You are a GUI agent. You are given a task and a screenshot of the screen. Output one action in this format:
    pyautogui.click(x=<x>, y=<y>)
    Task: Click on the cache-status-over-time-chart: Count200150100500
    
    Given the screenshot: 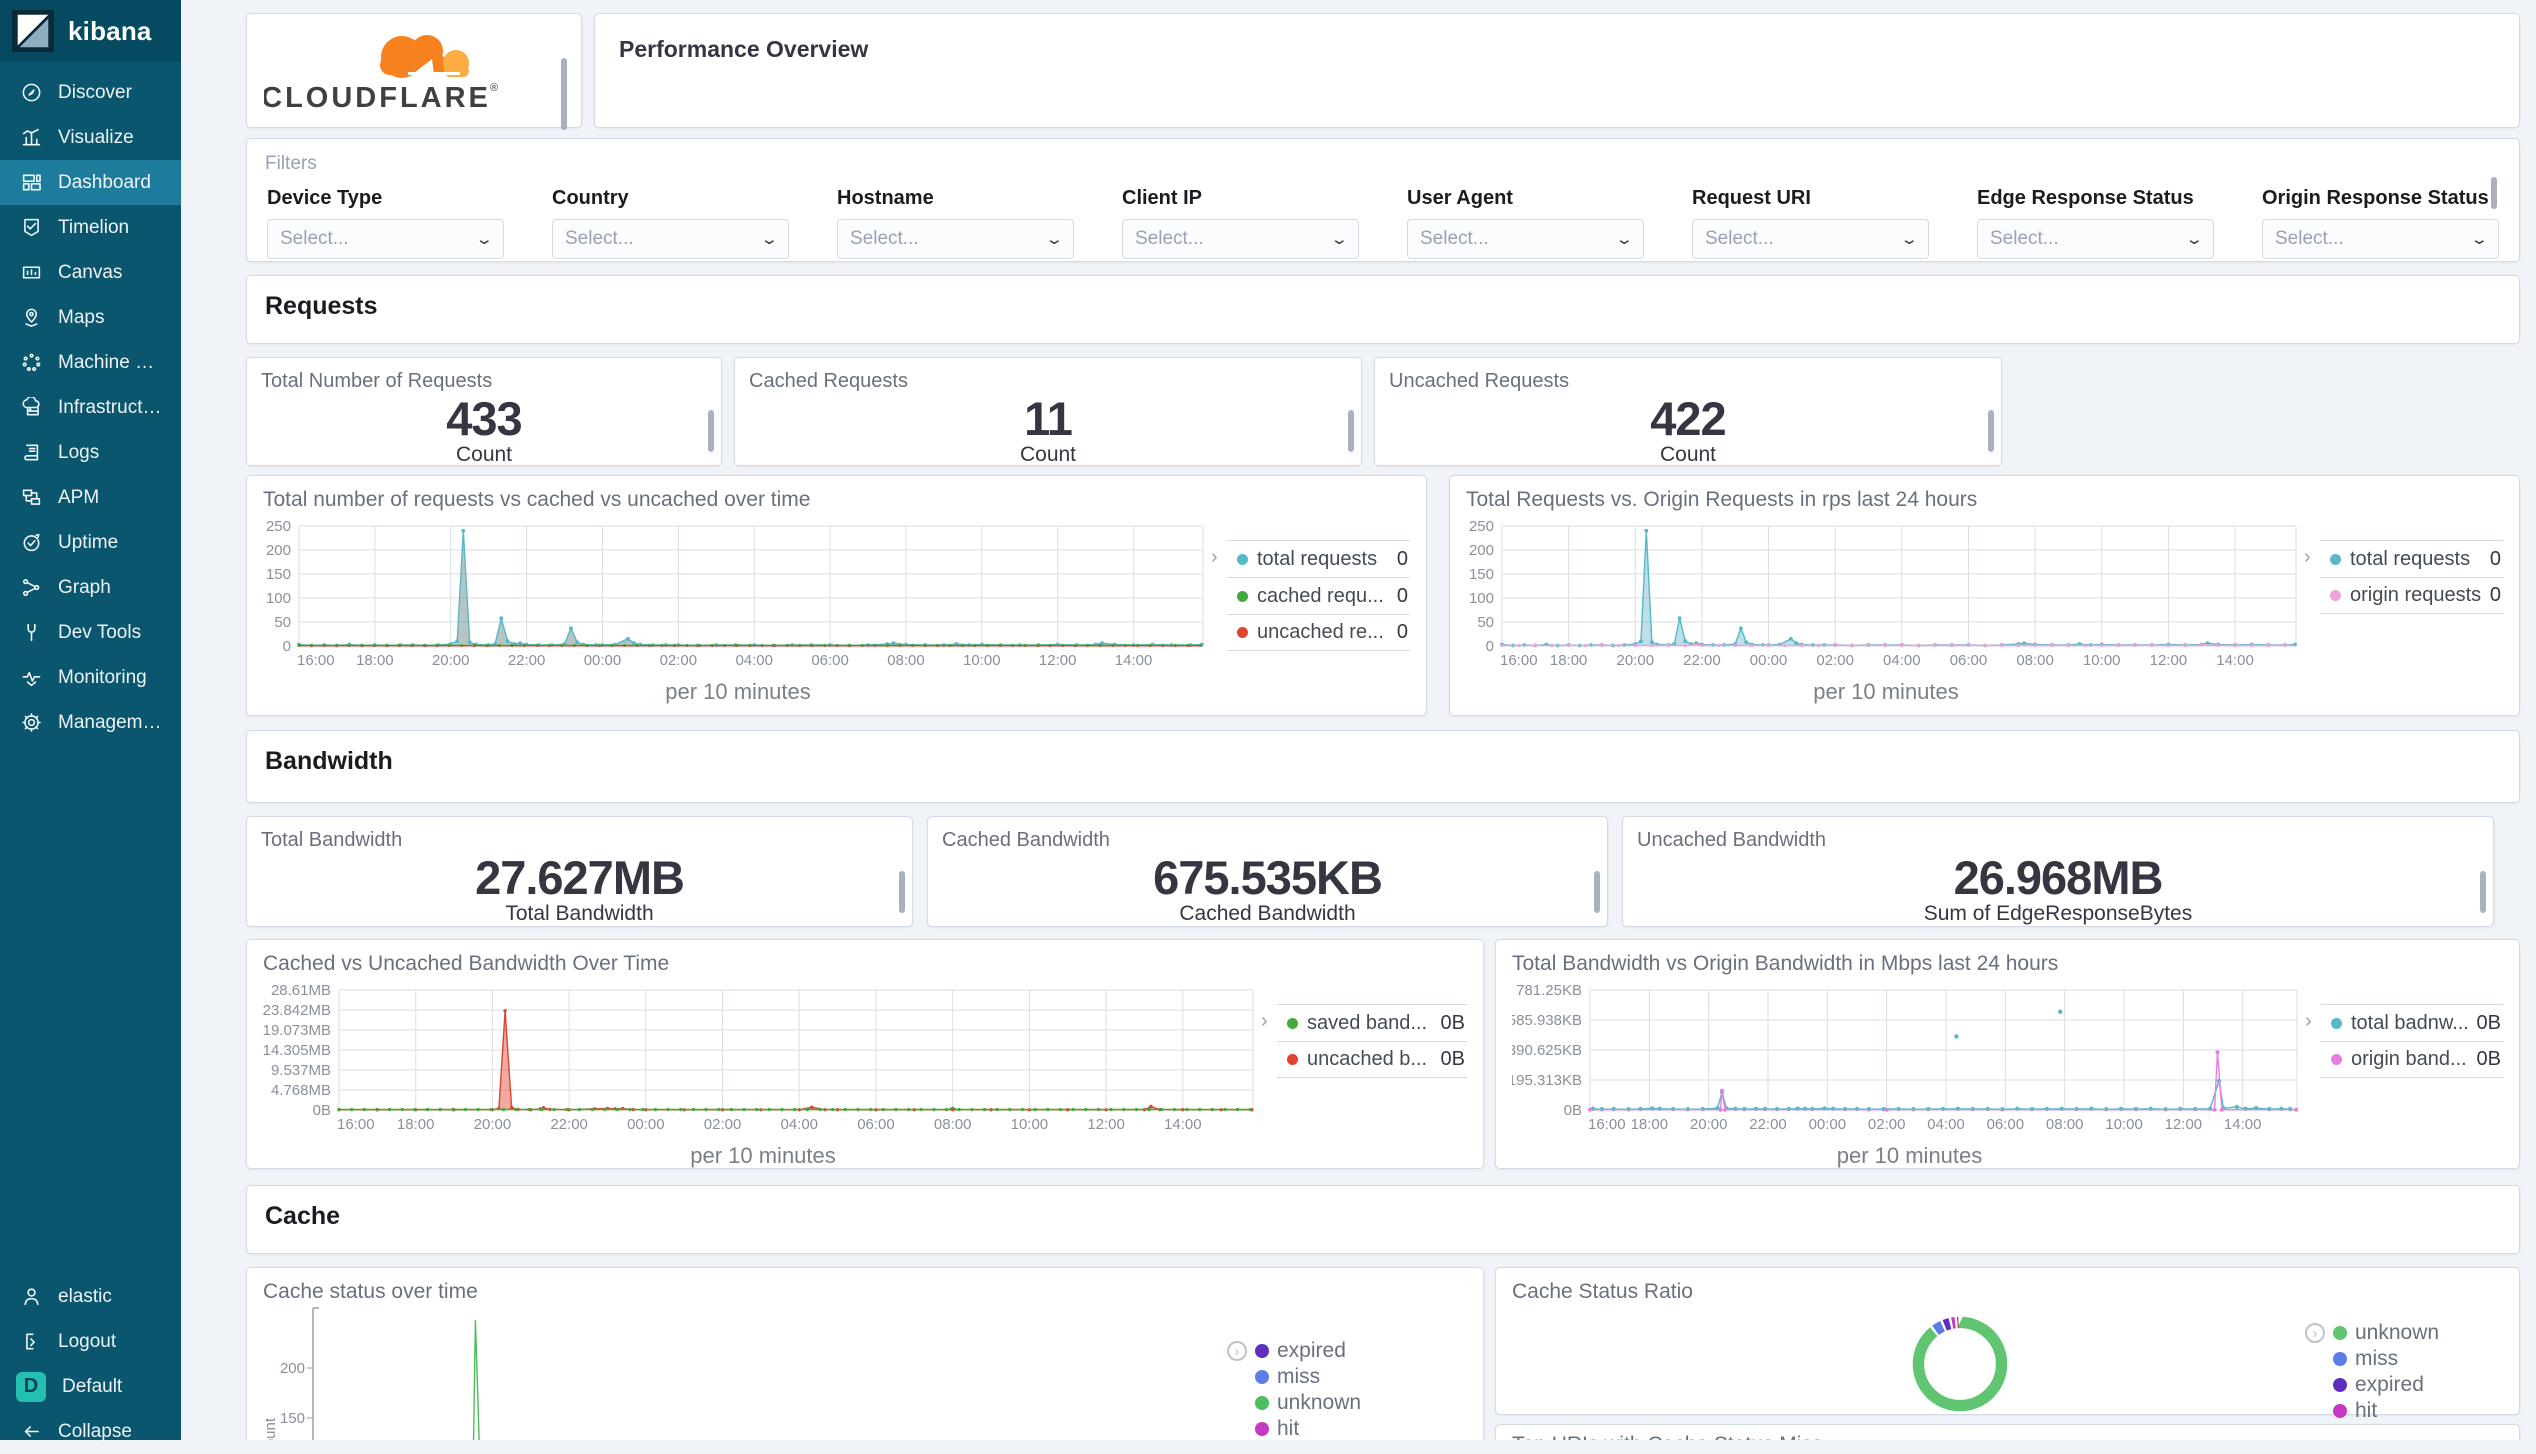 What is the action you would take?
    pyautogui.click(x=743, y=1372)
    